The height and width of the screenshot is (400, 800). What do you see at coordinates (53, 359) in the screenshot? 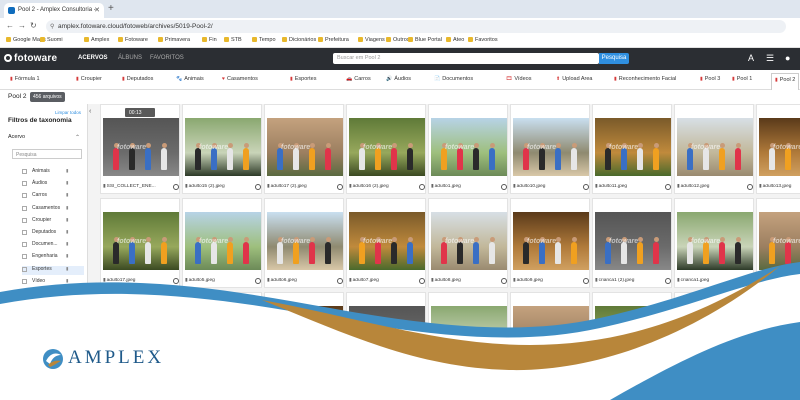
I see `amplex-logo-icon` at bounding box center [53, 359].